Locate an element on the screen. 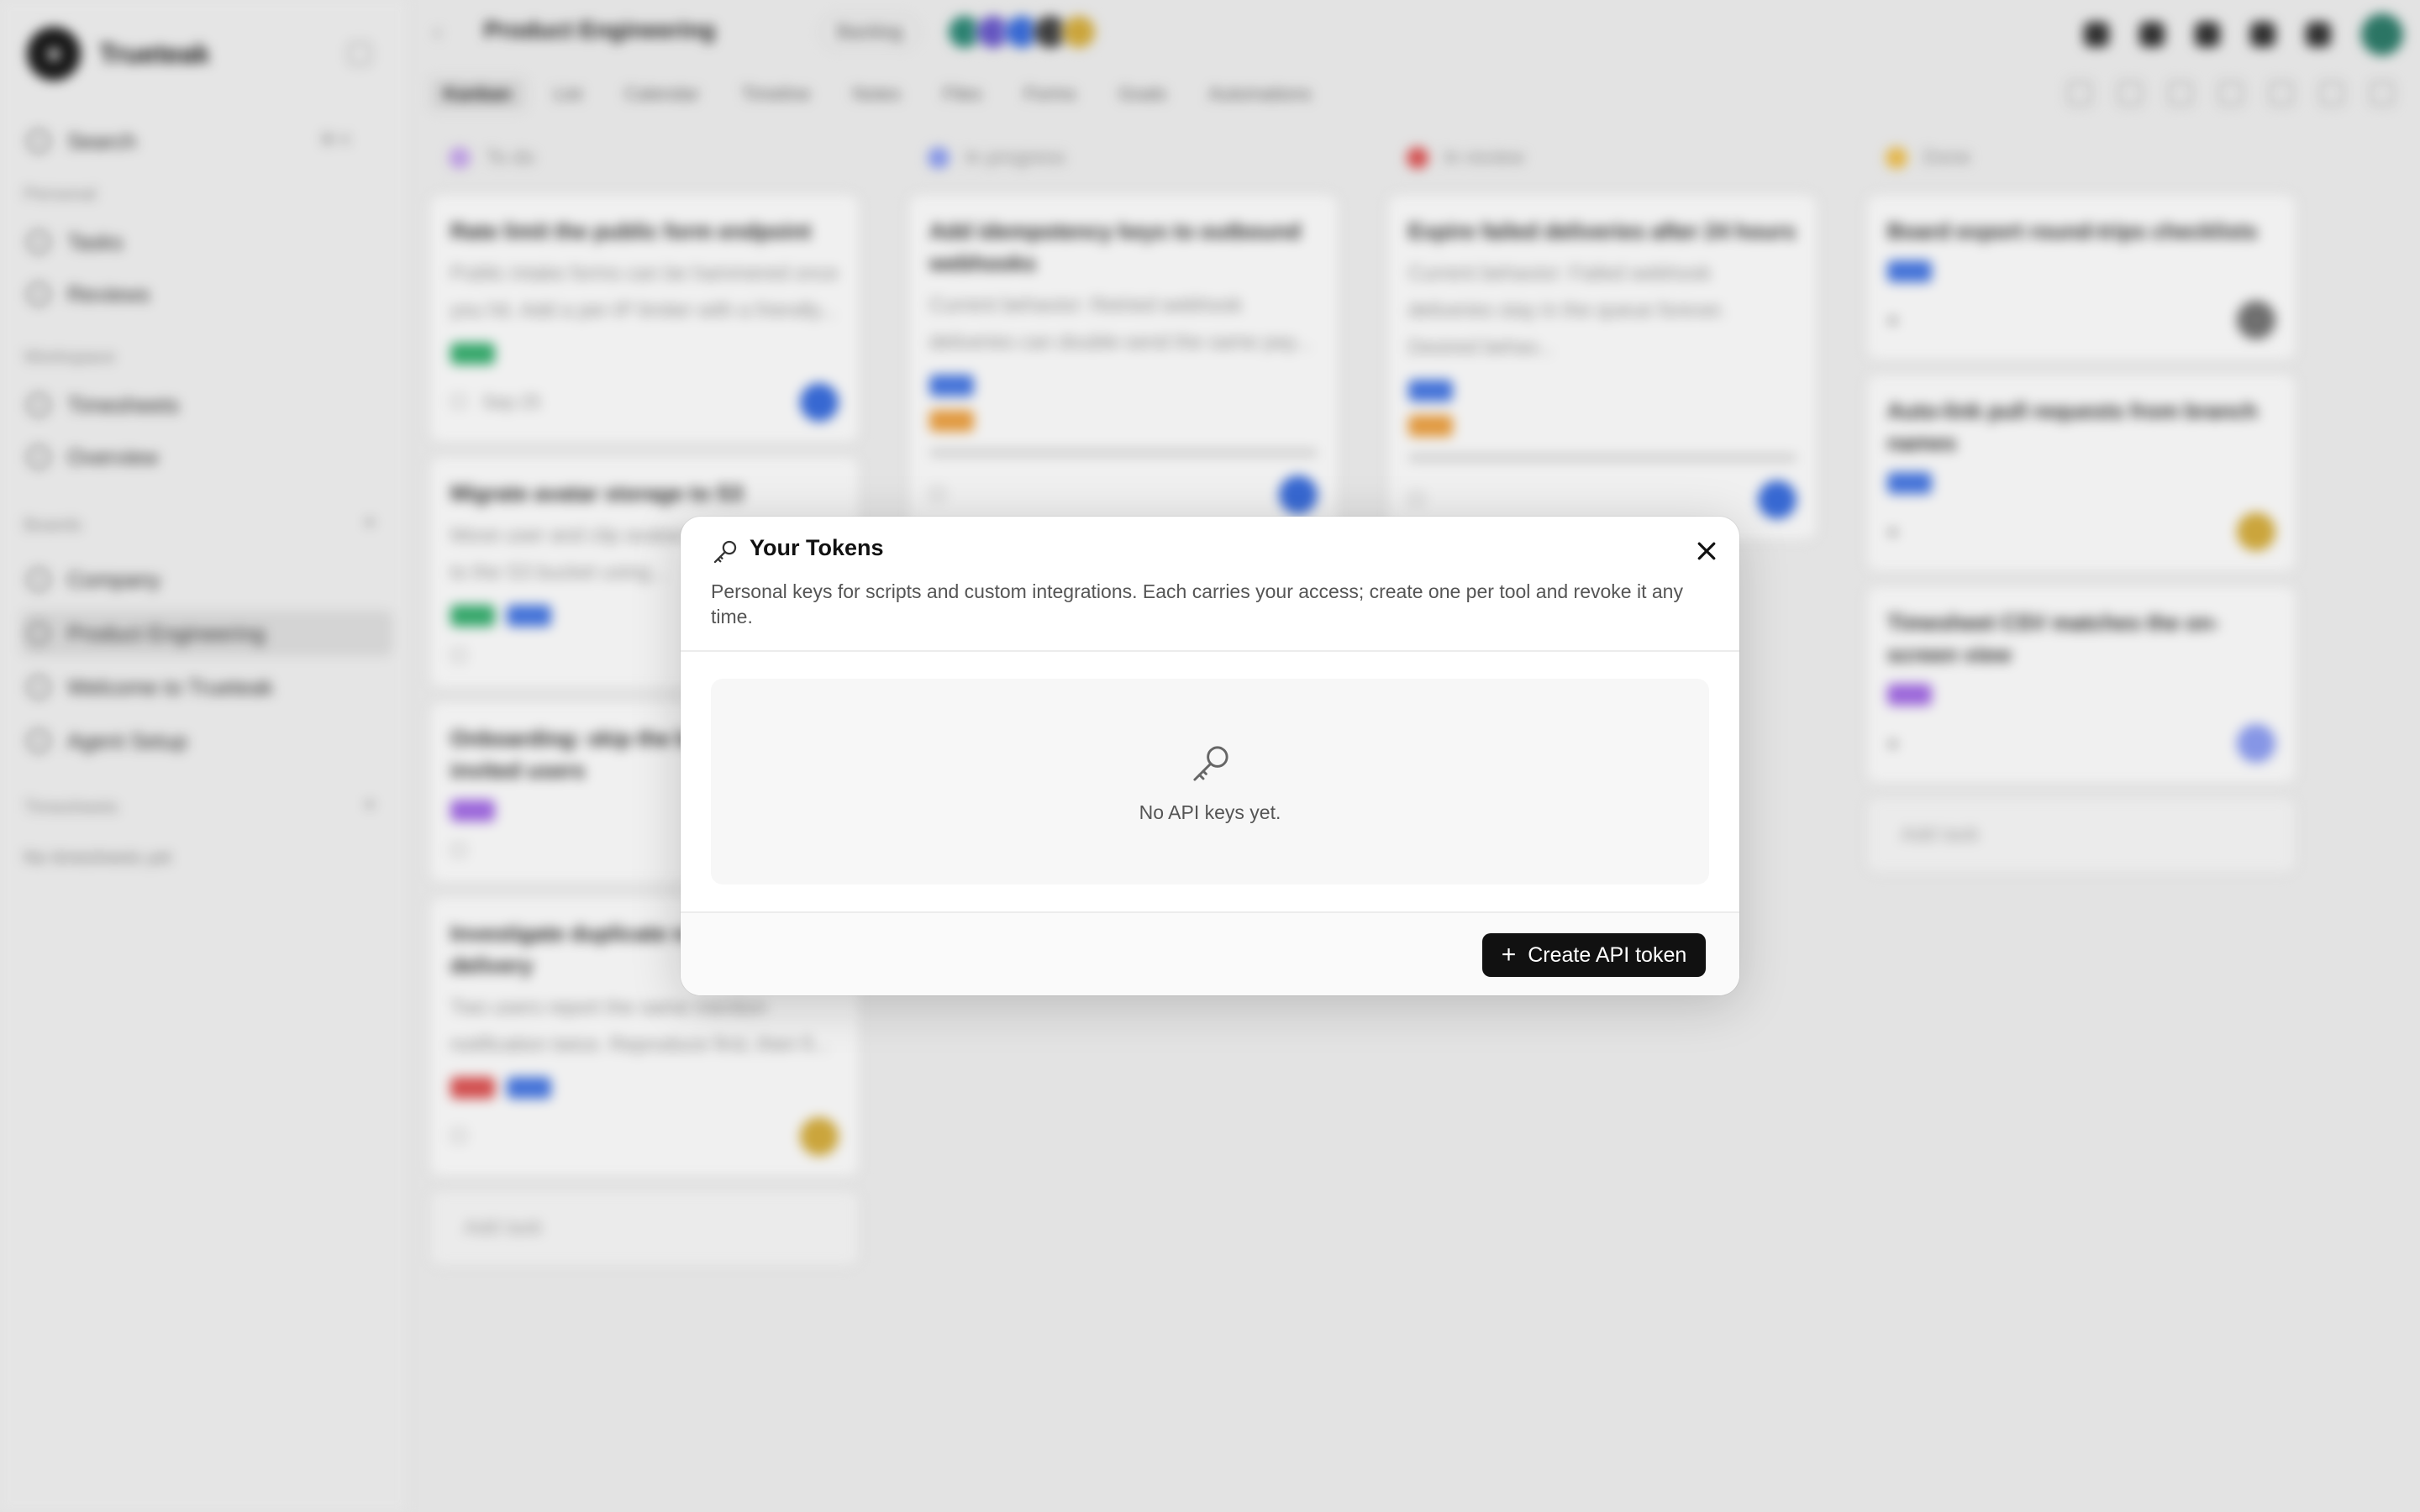  close-icon is located at coordinates (1707, 551).